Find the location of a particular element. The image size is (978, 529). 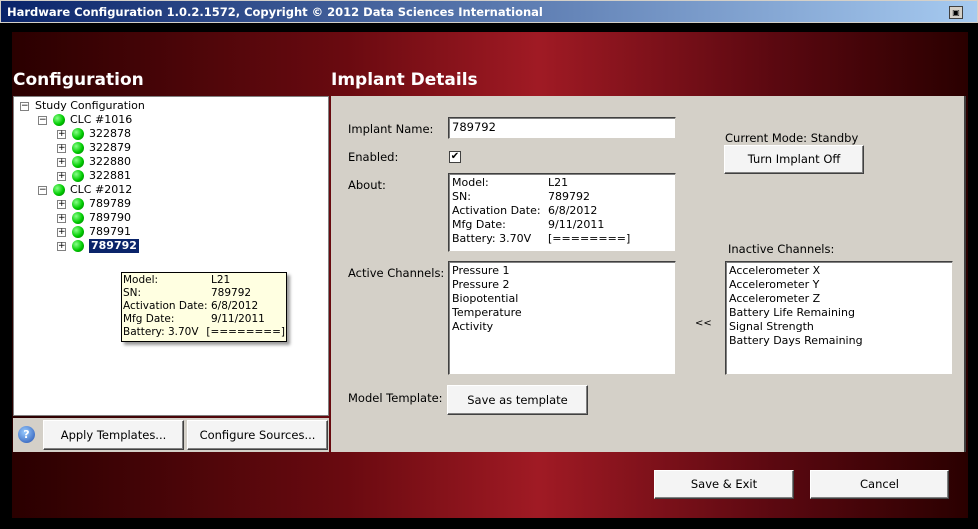

inactive-channels-label: Inactive Channels: is located at coordinates (781, 249).